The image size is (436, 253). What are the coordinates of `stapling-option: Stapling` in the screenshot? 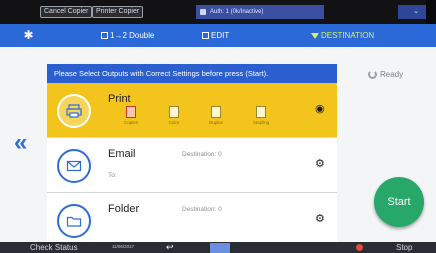 It's located at (261, 117).